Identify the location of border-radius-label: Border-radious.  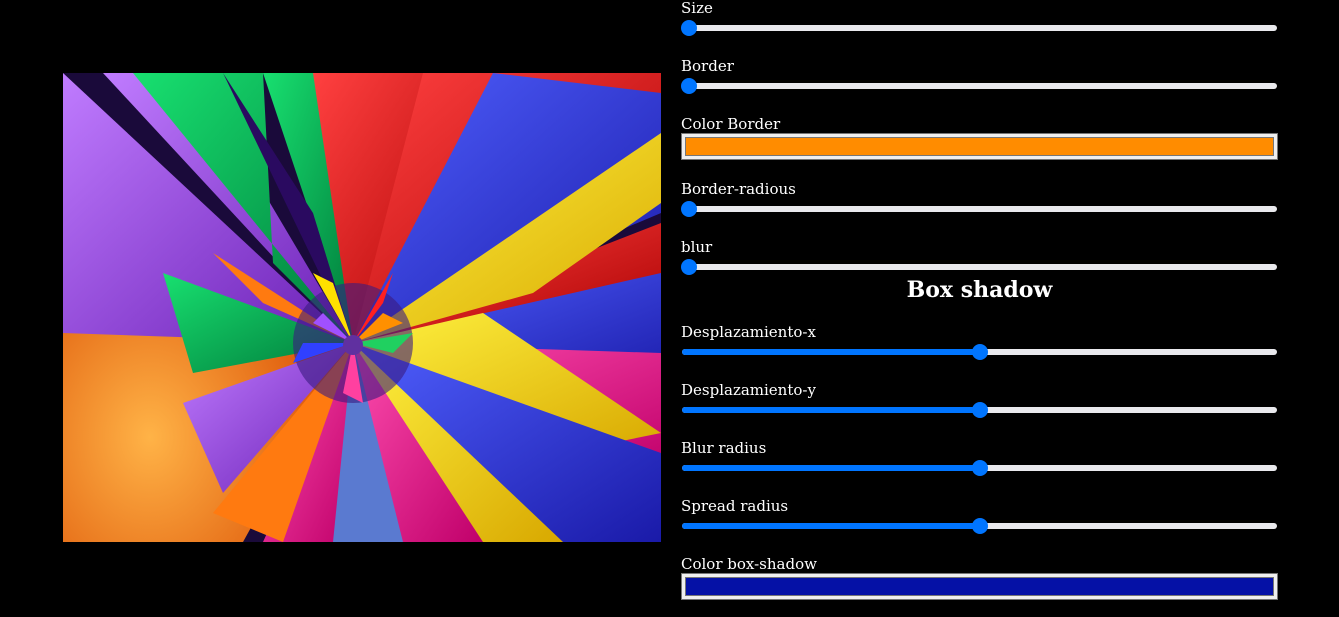
(738, 189).